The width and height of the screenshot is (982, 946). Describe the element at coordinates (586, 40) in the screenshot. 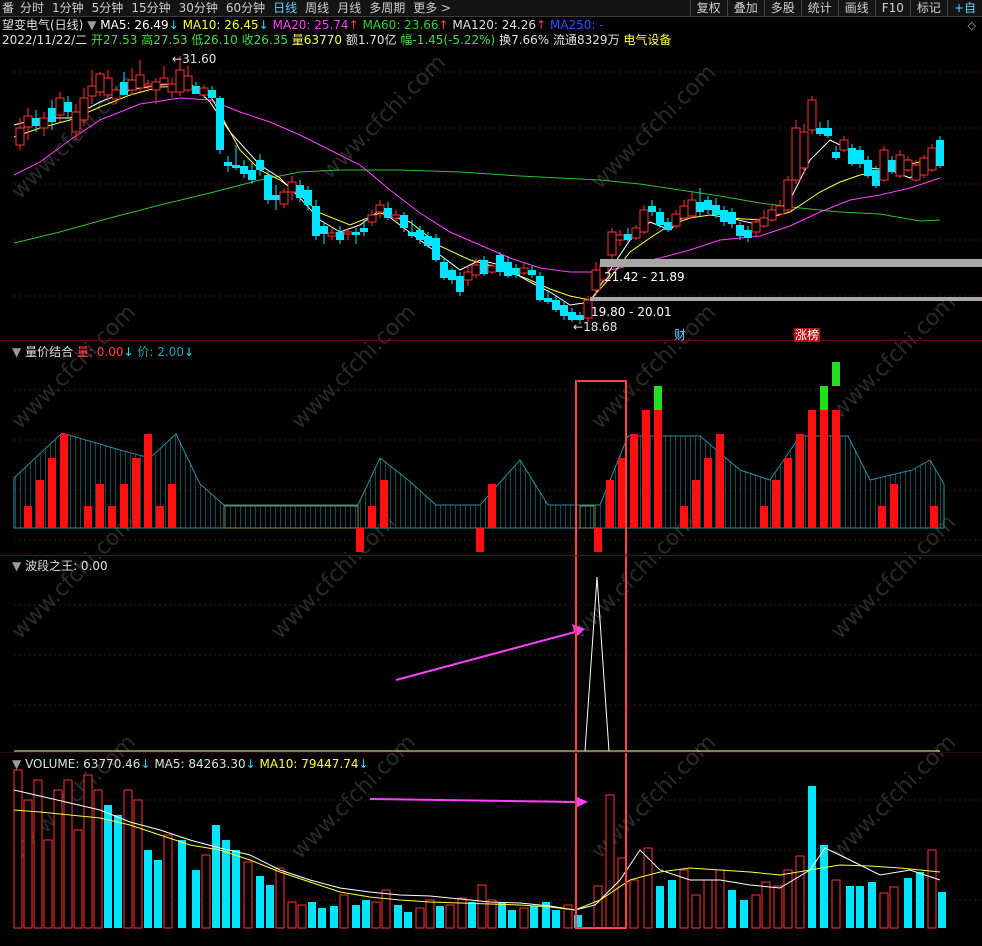

I see `quote-float: 流通8329万` at that location.